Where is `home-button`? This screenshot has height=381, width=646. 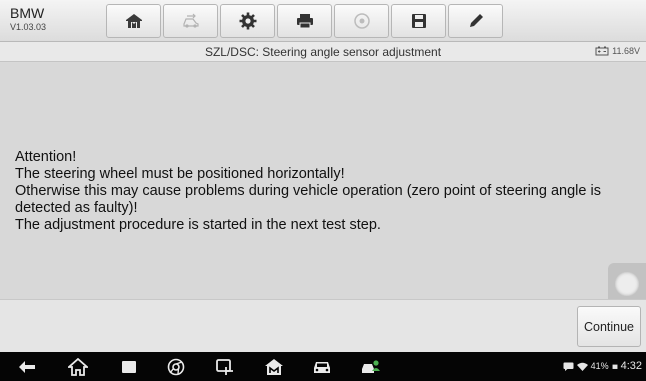 home-button is located at coordinates (133, 21).